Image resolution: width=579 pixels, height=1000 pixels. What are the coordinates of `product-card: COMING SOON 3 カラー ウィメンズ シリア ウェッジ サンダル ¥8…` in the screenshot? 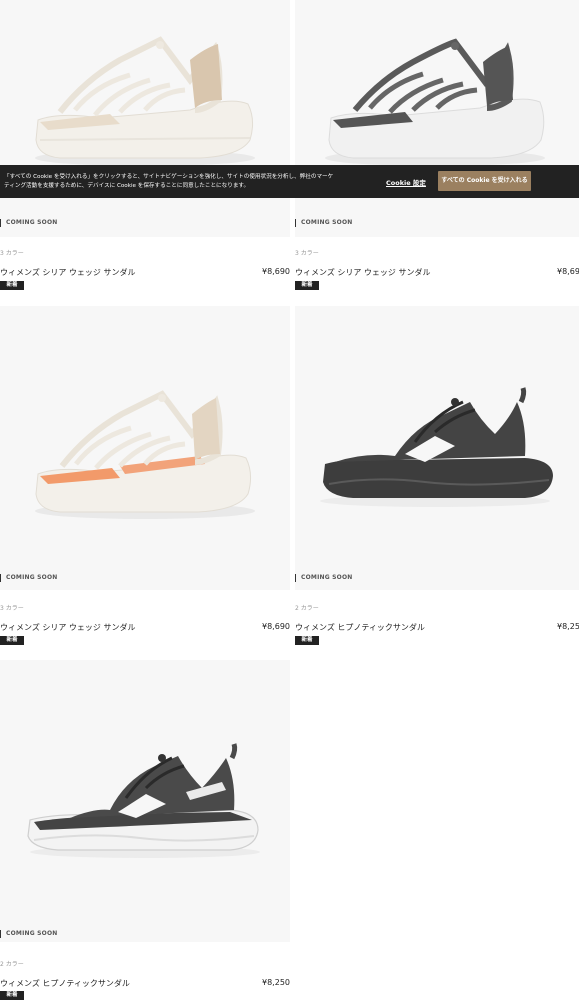 It's located at (437, 150).